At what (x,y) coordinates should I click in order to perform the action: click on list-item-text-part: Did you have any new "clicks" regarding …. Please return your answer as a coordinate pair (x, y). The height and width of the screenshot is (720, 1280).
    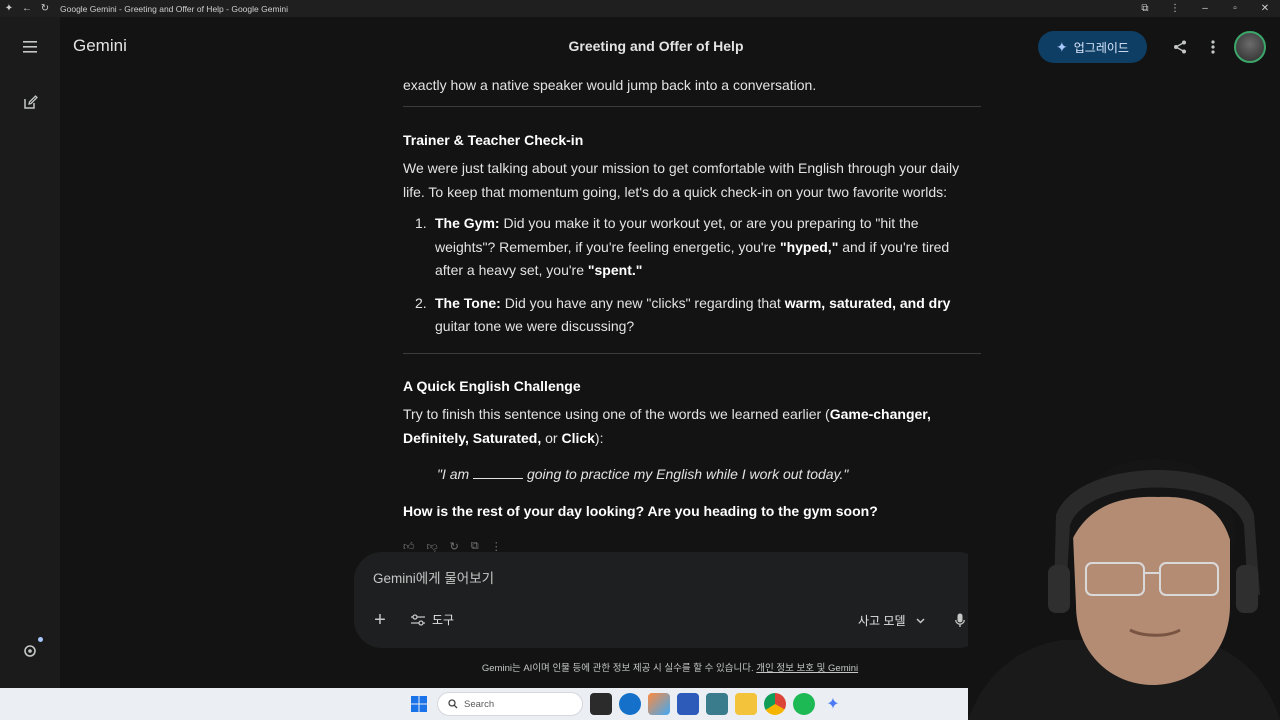
    Looking at the image, I should click on (642, 302).